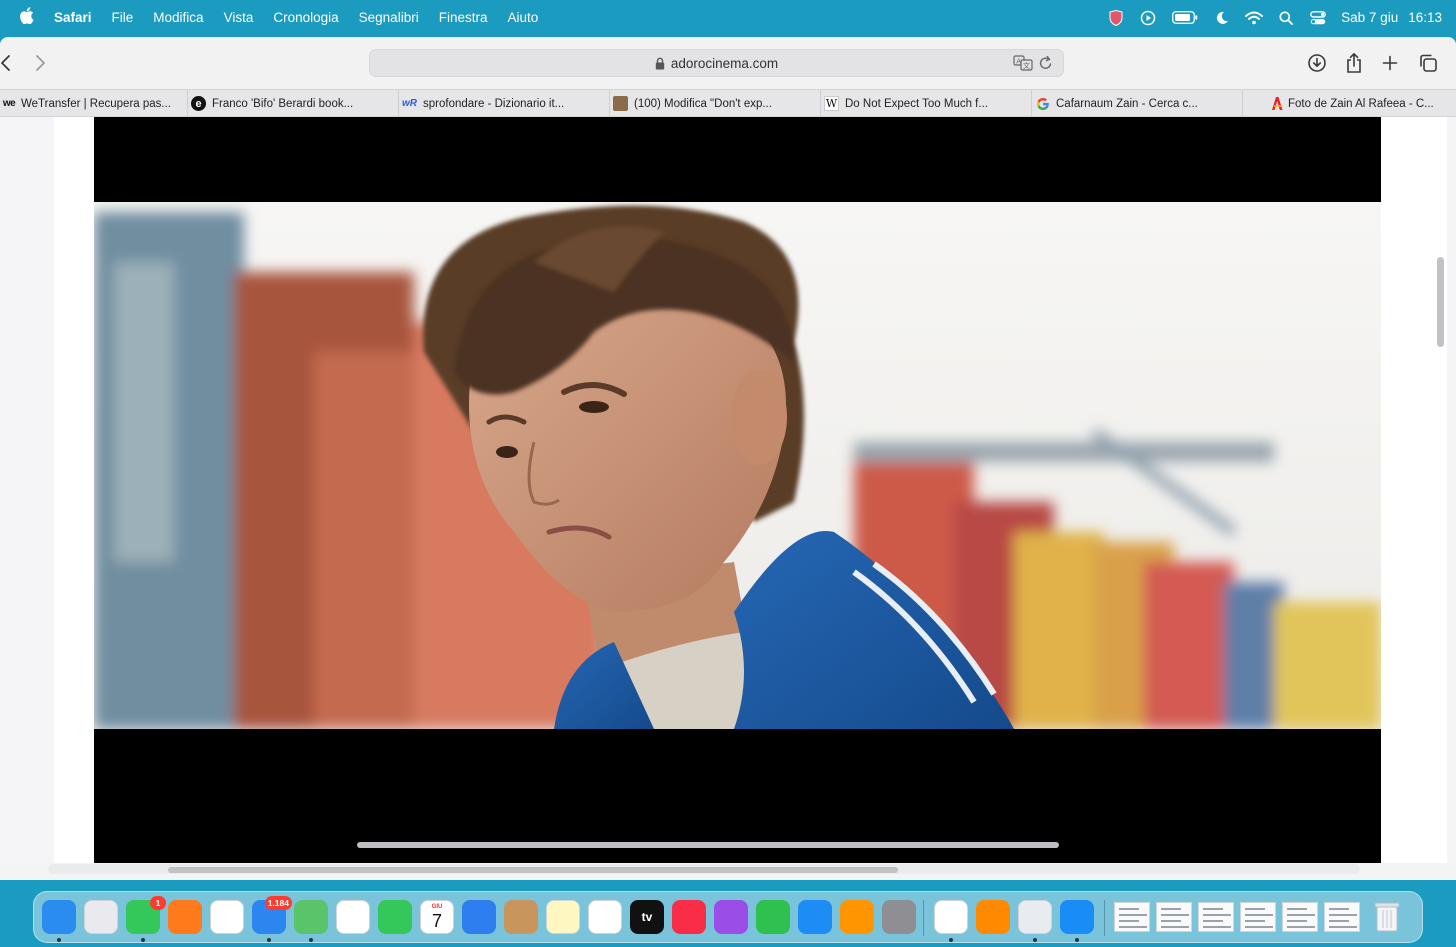 This screenshot has height=947, width=1456. Describe the element at coordinates (1354, 63) in the screenshot. I see `share-button` at that location.